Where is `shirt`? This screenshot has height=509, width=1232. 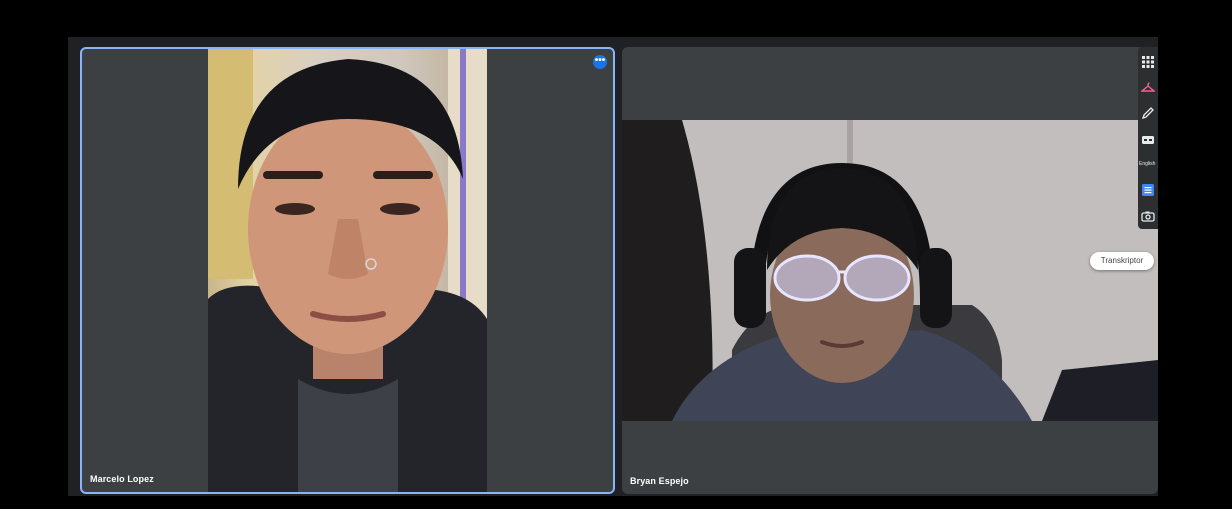 shirt is located at coordinates (348, 435).